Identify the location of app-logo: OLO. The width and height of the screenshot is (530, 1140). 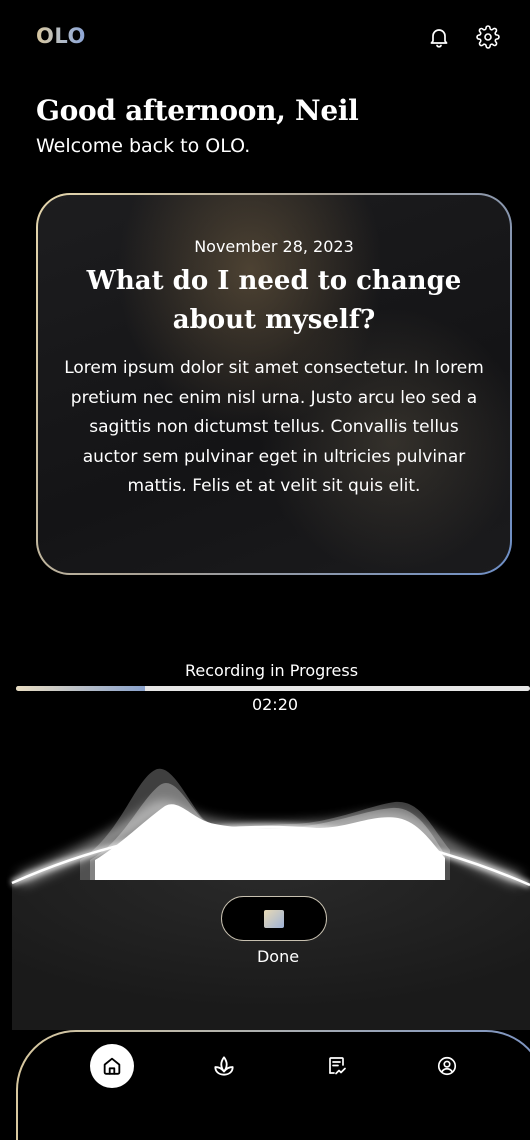
(61, 36).